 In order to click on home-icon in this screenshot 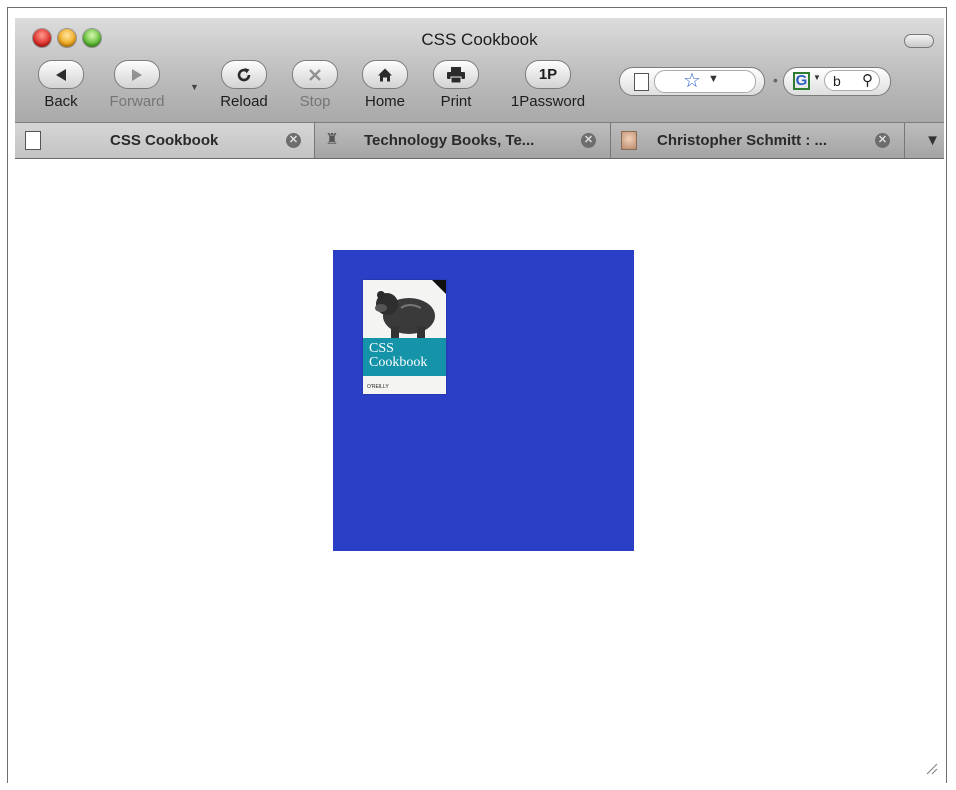, I will do `click(385, 74)`.